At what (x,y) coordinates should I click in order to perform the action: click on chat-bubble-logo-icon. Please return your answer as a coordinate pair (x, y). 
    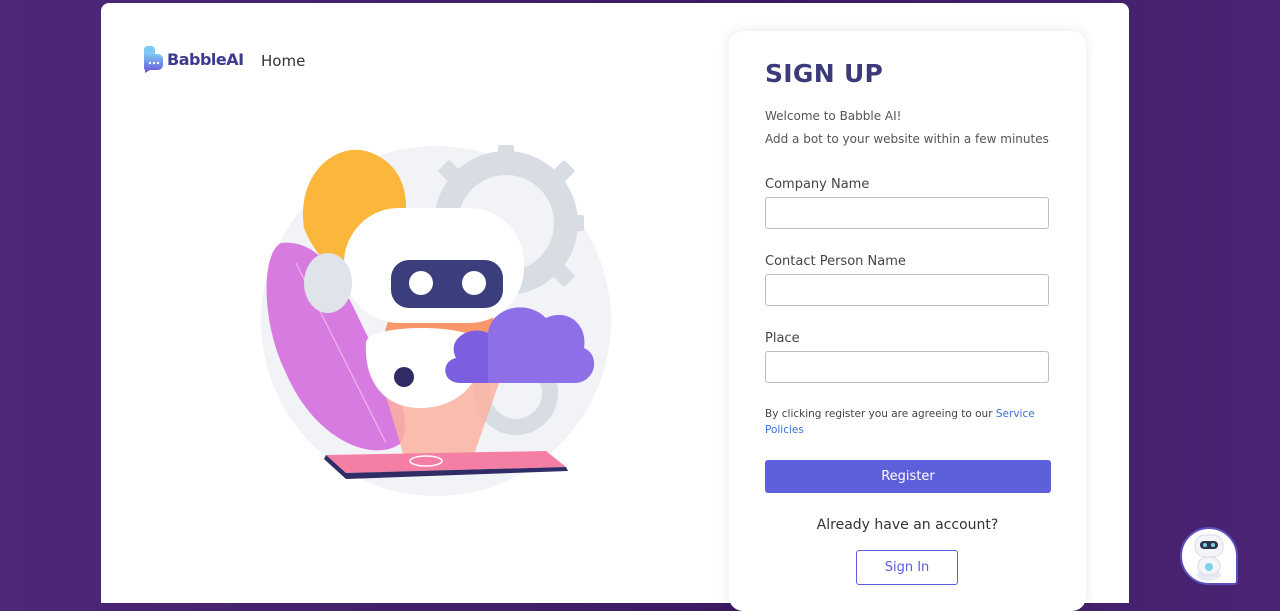
    Looking at the image, I should click on (153, 59).